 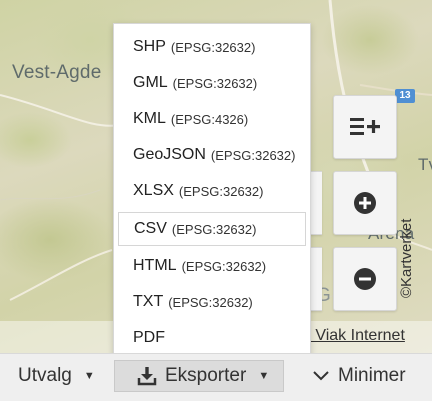 What do you see at coordinates (155, 265) in the screenshot?
I see `menu-item-format: HTML` at bounding box center [155, 265].